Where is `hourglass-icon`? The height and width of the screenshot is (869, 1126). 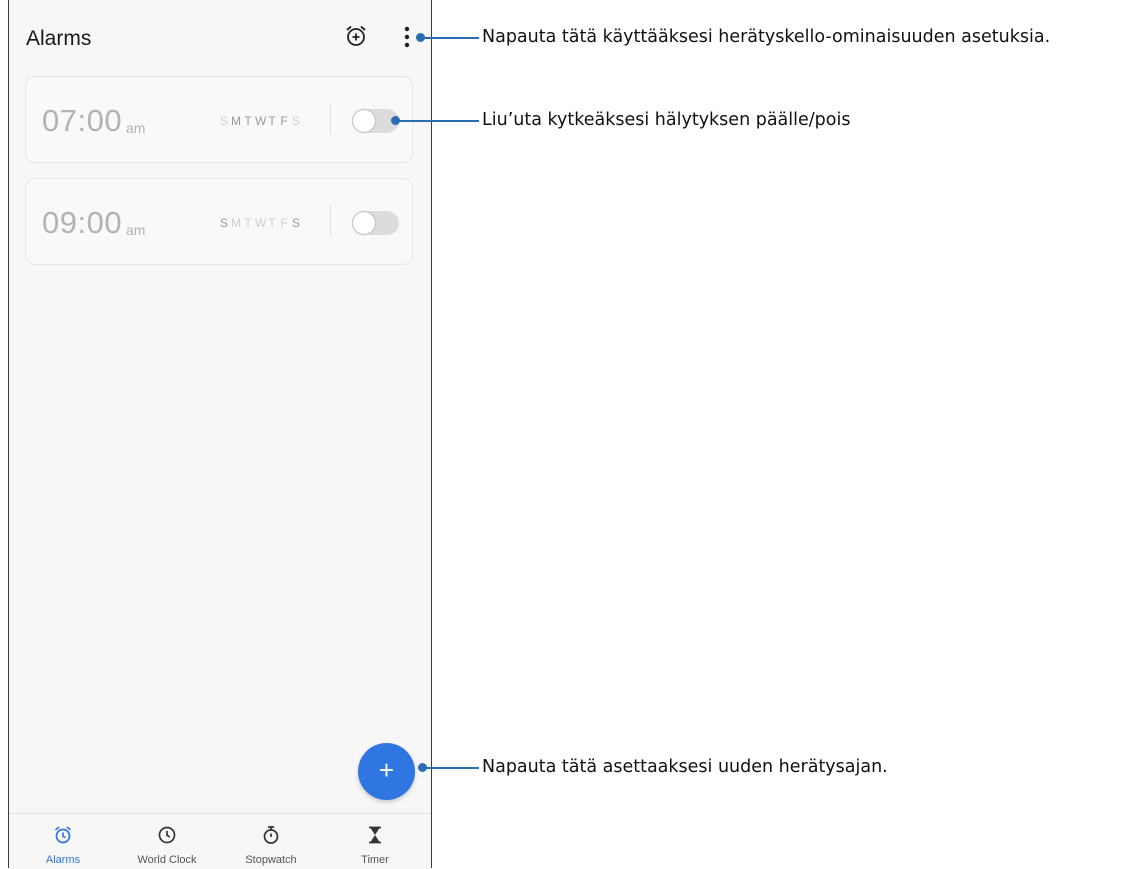 hourglass-icon is located at coordinates (375, 835).